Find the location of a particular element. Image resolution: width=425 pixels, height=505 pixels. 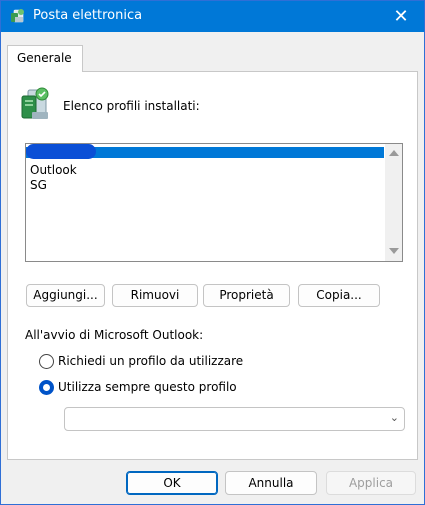

cancel-button: Annulla is located at coordinates (271, 483).